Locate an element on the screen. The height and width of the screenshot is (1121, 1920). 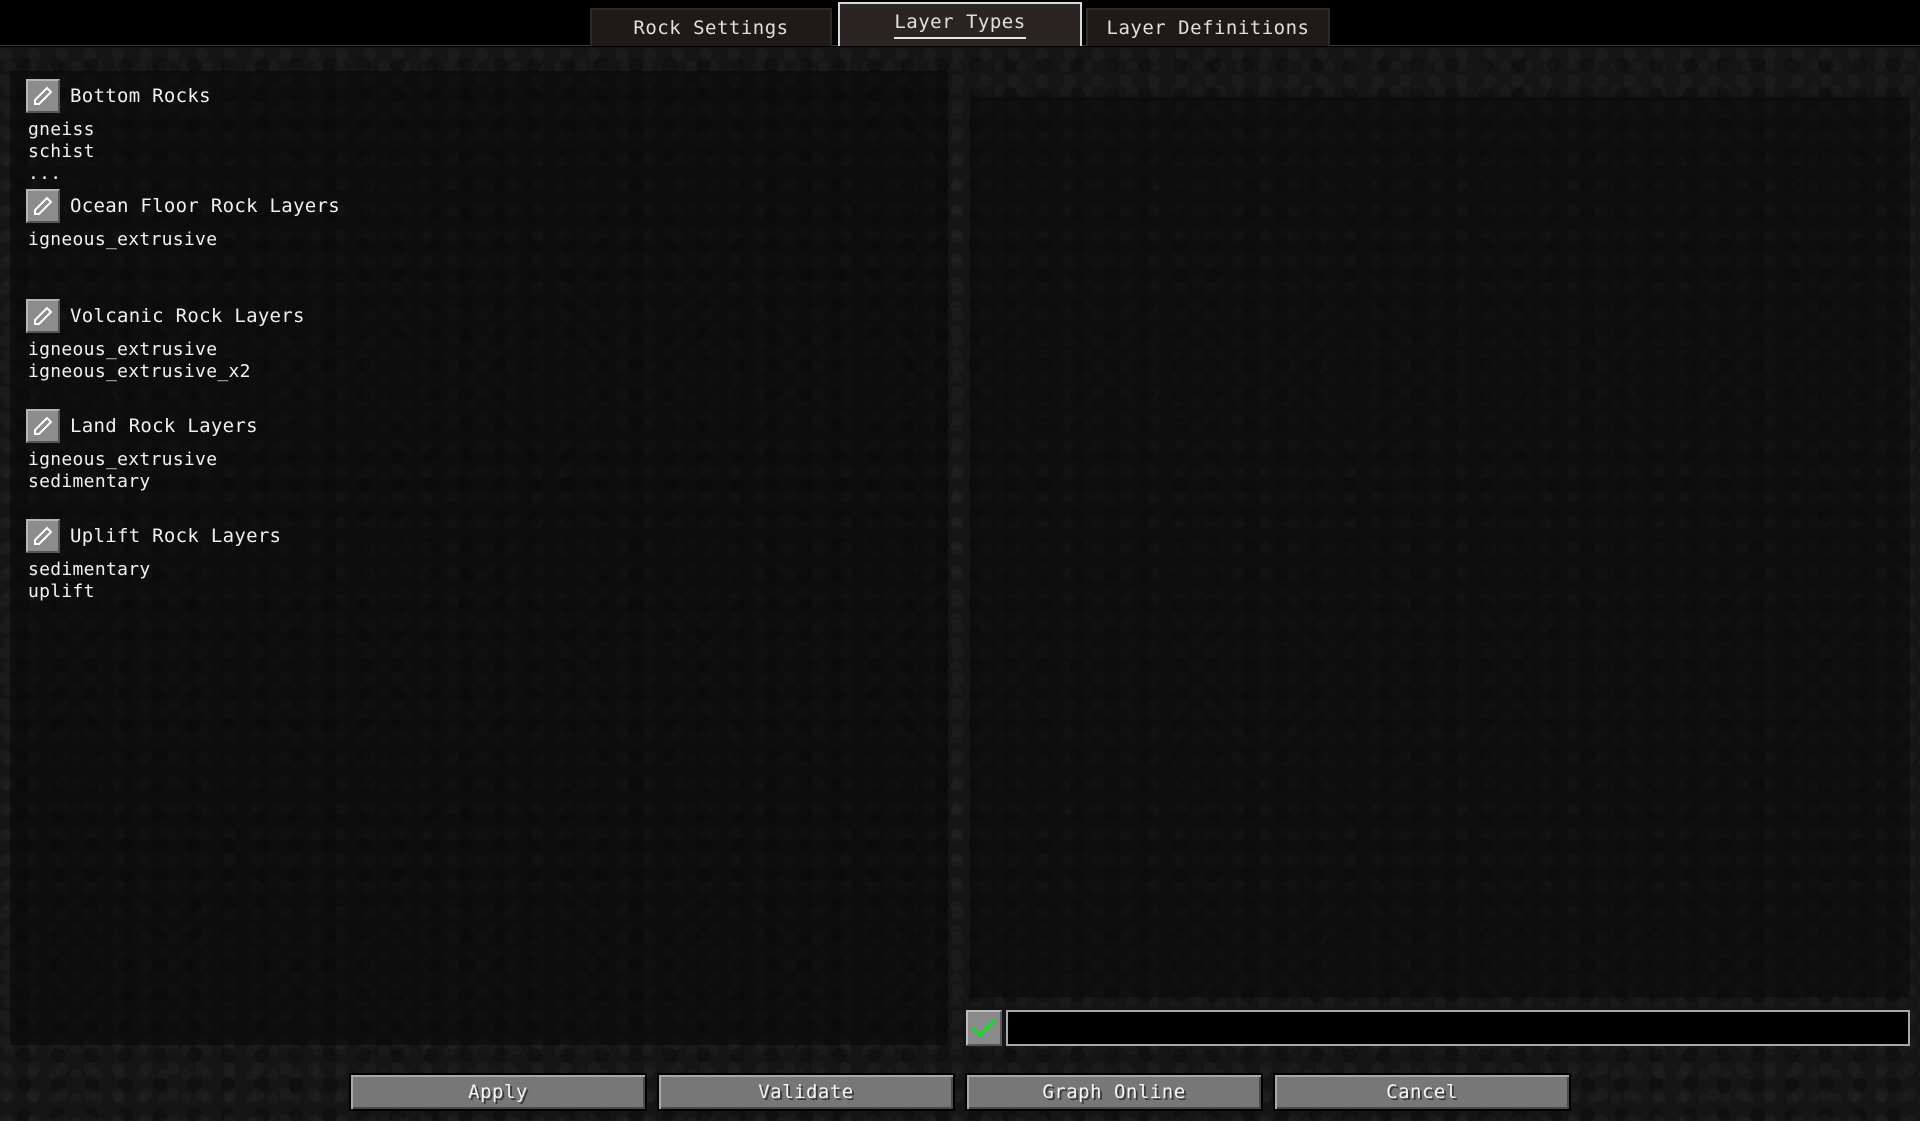
tab-layer-types: Layer Types is located at coordinates (960, 24).